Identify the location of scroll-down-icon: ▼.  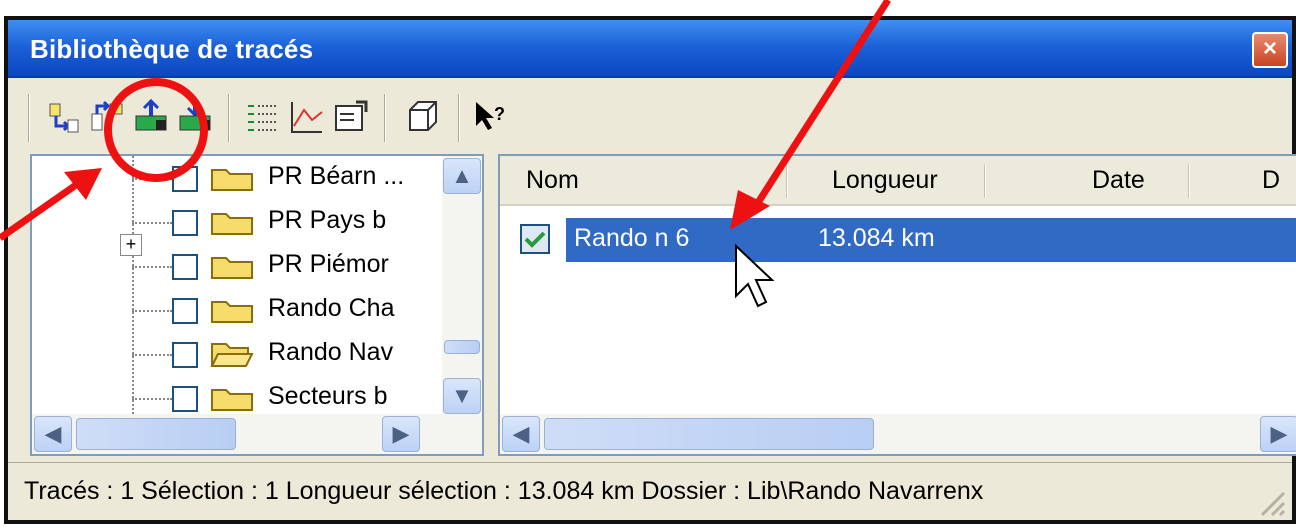
(462, 396).